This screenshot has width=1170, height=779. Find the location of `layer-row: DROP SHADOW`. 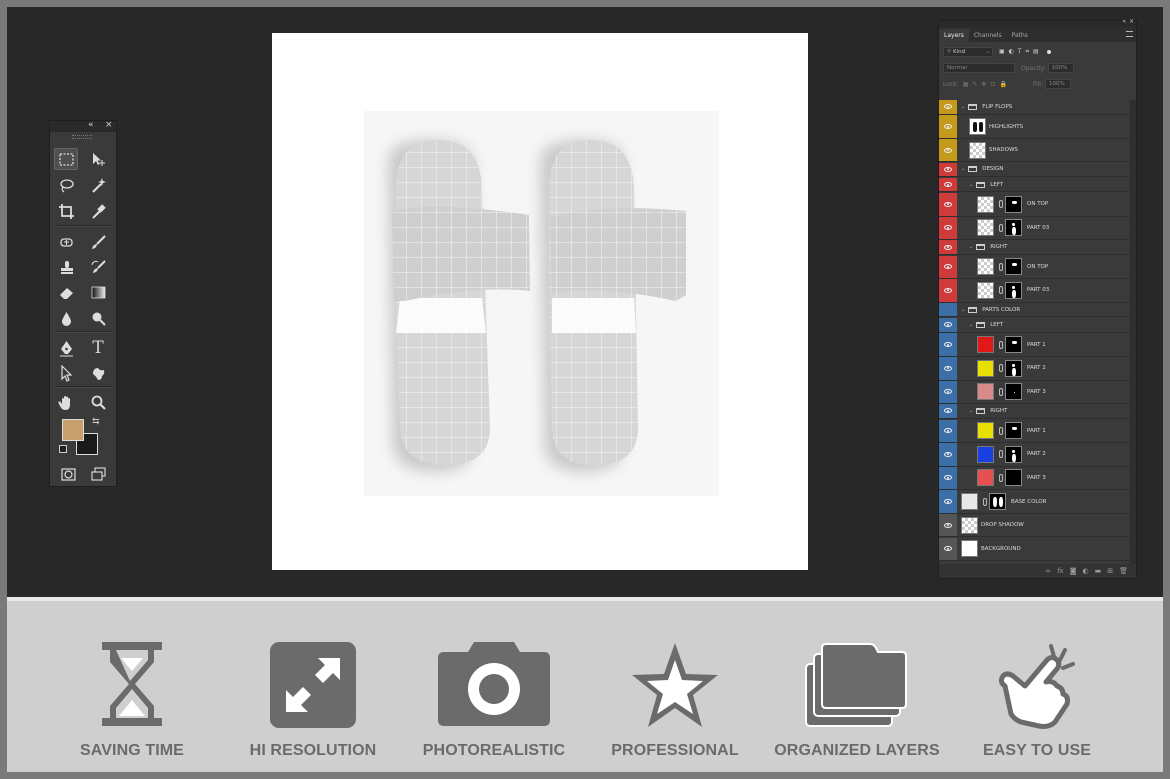

layer-row: DROP SHADOW is located at coordinates (1034, 525).